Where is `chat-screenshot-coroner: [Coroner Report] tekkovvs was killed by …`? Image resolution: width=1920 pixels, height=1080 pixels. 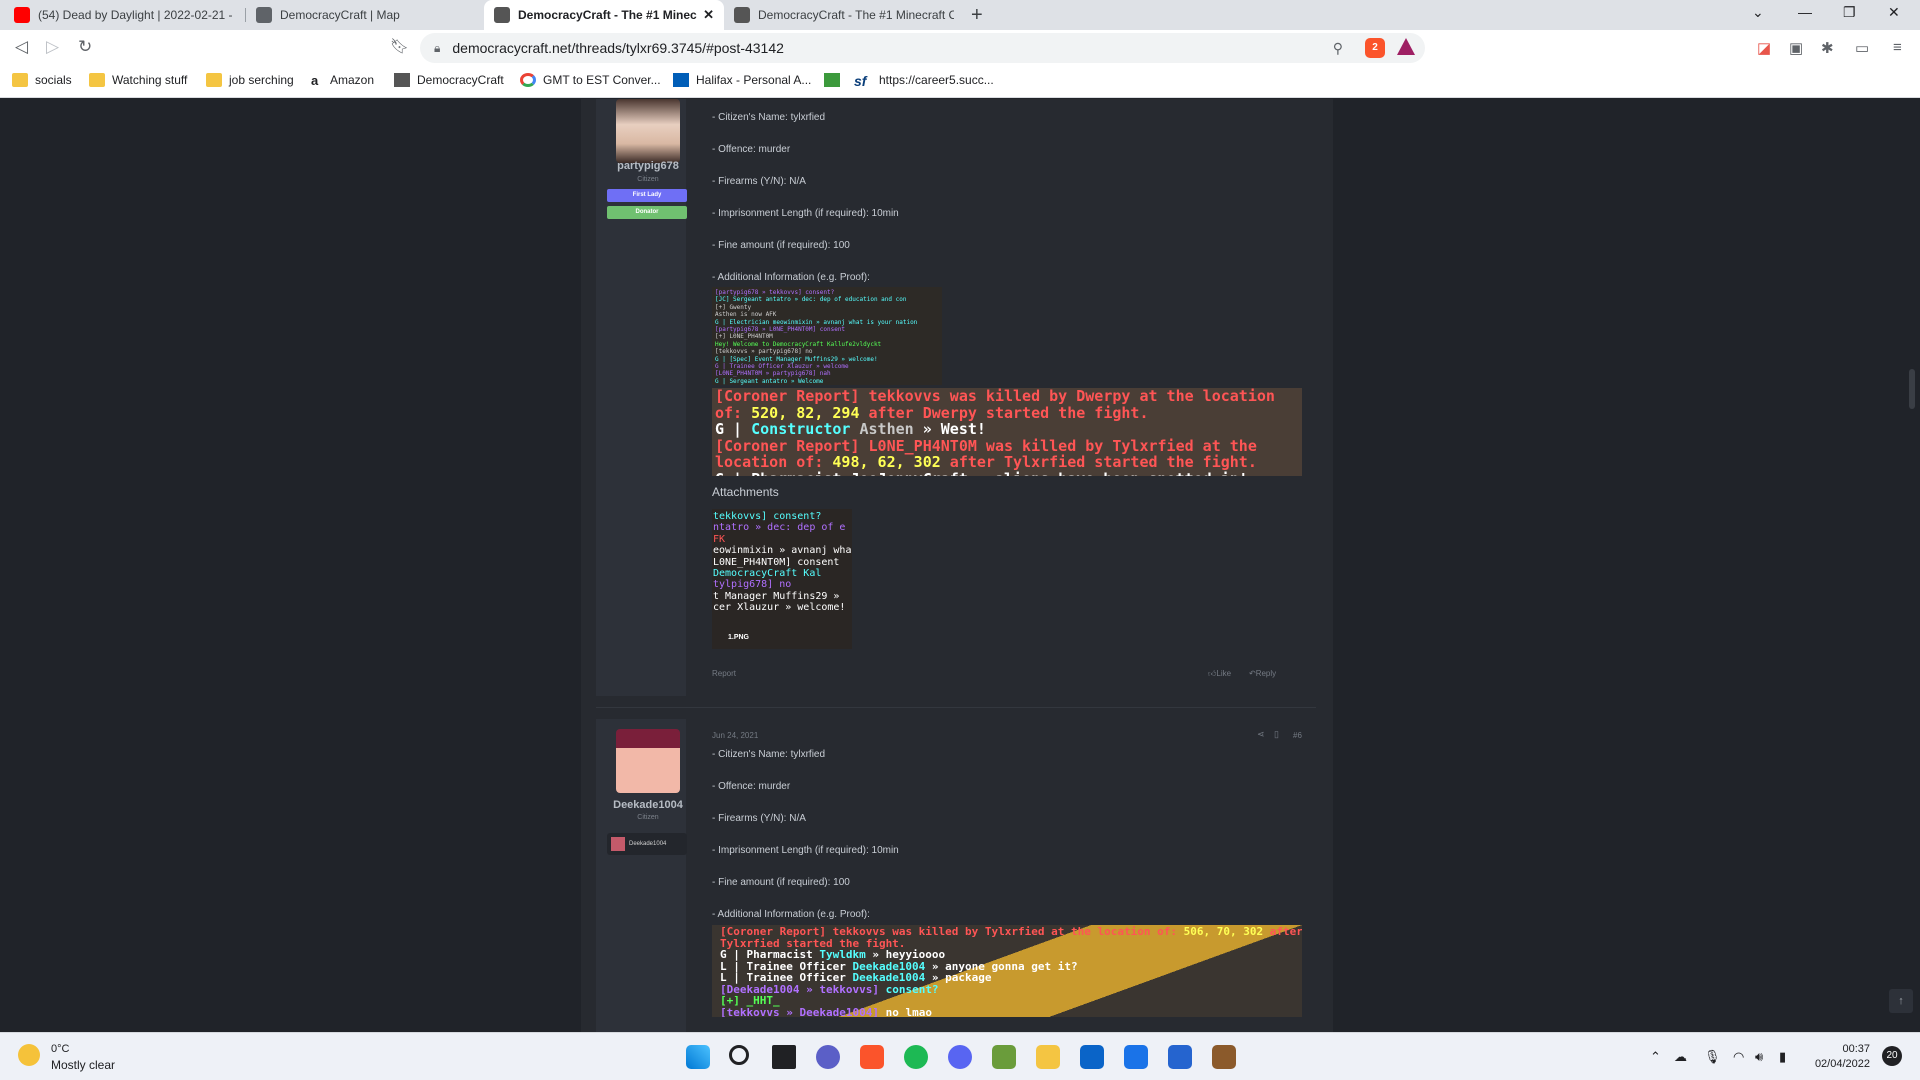
chat-screenshot-coroner: [Coroner Report] tekkovvs was killed by … is located at coordinates (1007, 432).